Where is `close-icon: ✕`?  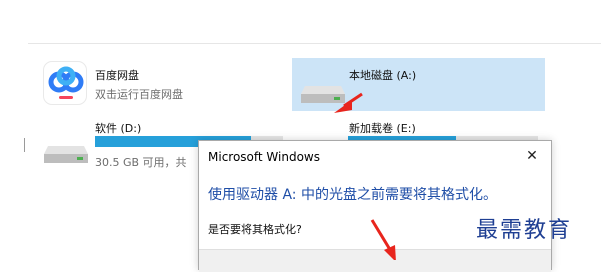
close-icon: ✕ is located at coordinates (532, 156).